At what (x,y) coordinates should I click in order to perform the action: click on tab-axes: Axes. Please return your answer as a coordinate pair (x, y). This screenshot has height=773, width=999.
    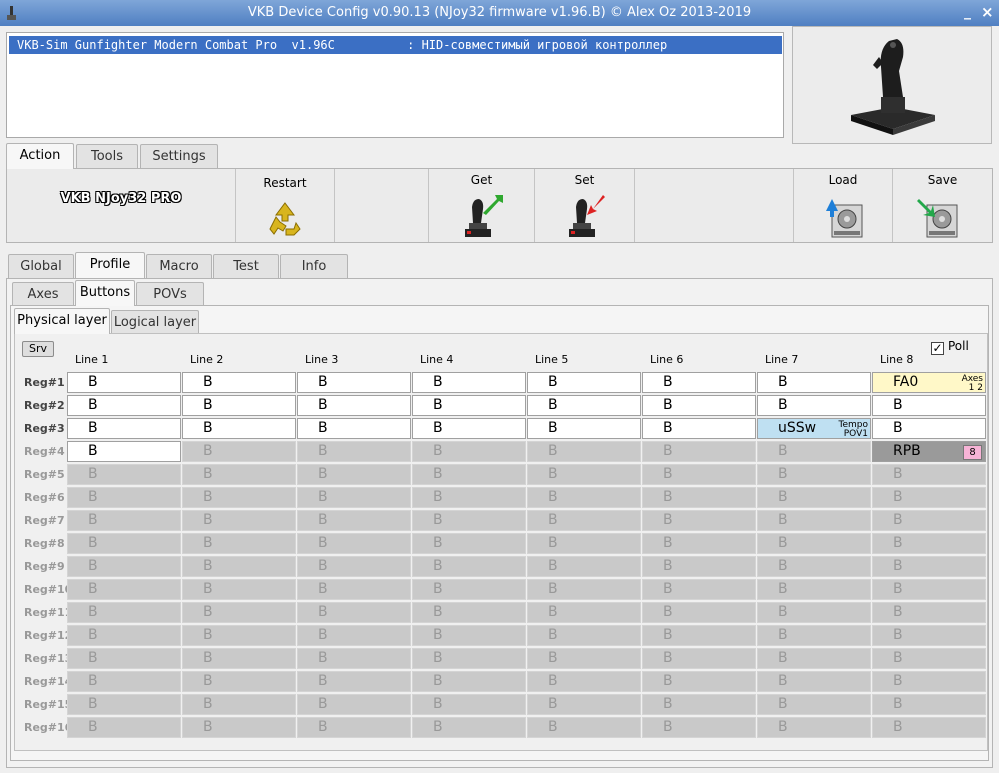
    Looking at the image, I should click on (43, 294).